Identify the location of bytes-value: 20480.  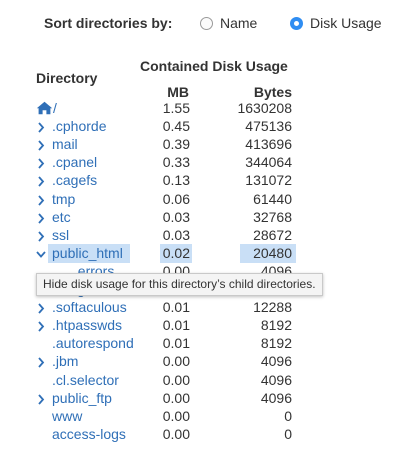
(272, 253).